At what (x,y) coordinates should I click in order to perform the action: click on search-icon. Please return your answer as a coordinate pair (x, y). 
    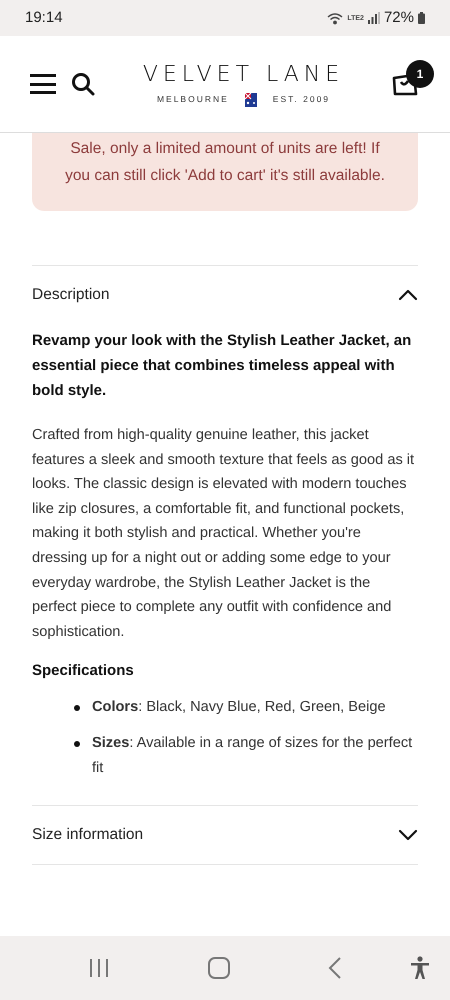
    Looking at the image, I should click on (83, 84).